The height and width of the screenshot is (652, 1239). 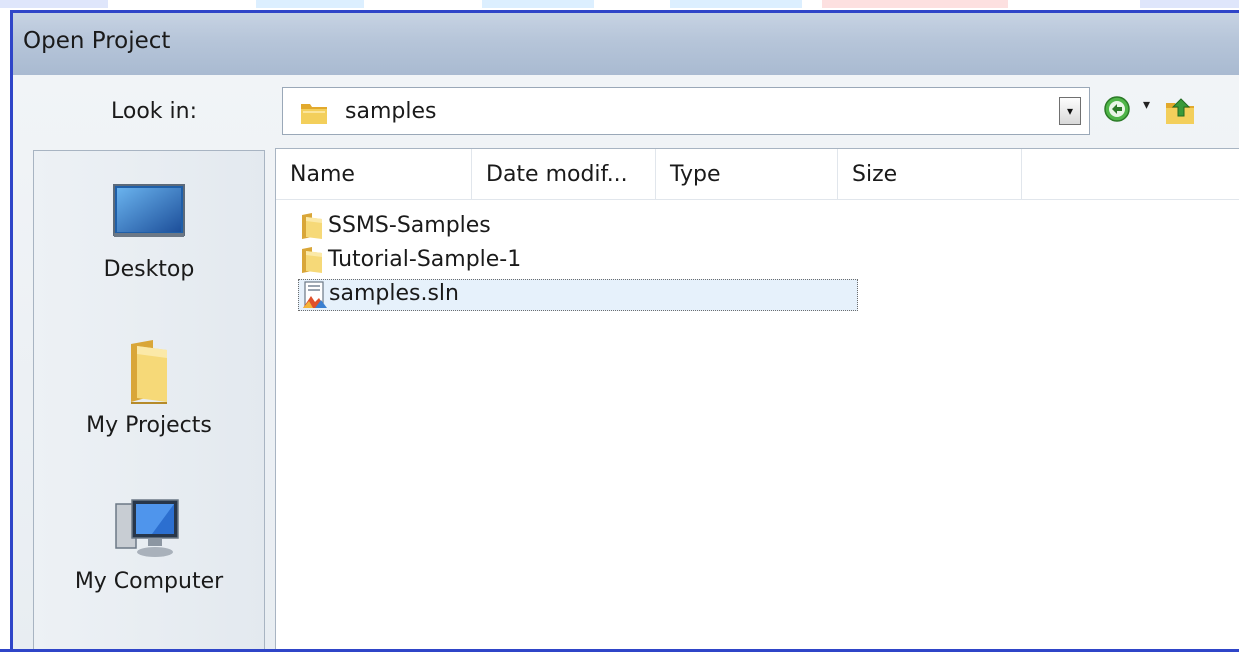 I want to click on desktop-icon, so click(x=149, y=210).